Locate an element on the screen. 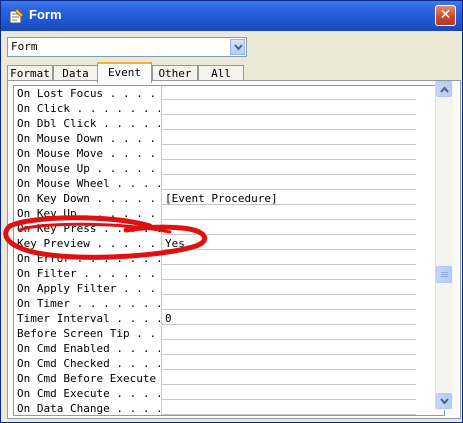 Image resolution: width=463 pixels, height=423 pixels. close-button: ✕ is located at coordinates (445, 15).